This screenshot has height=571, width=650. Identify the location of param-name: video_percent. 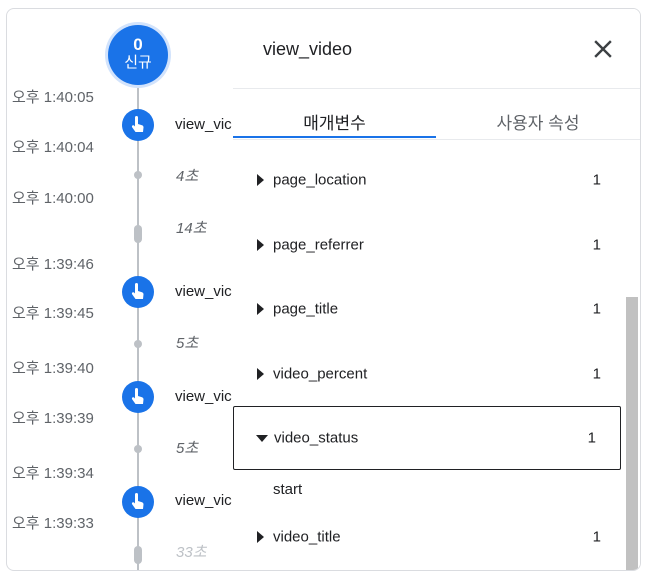
(320, 374).